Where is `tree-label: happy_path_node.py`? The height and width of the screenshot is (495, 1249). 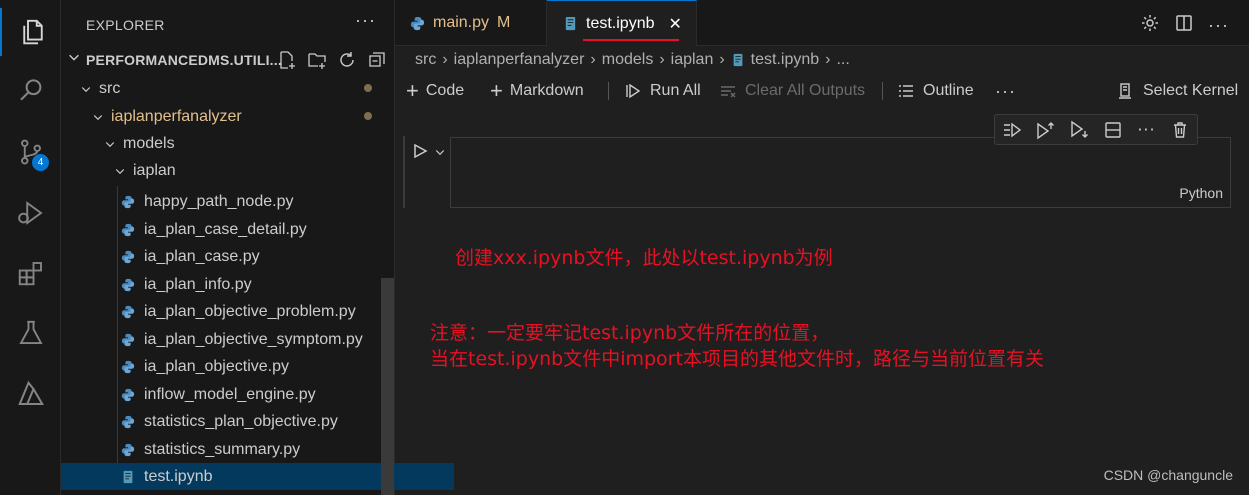
tree-label: happy_path_node.py is located at coordinates (219, 201).